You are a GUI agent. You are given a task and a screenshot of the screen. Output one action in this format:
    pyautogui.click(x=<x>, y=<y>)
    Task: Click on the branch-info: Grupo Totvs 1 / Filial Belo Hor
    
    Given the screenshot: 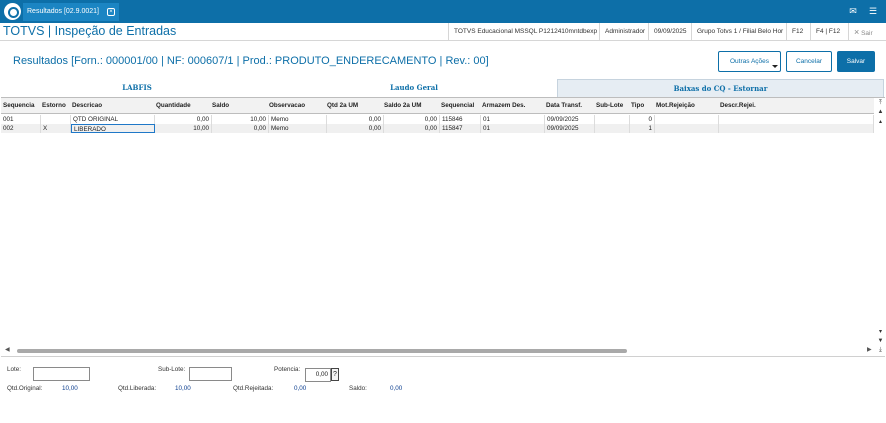 What is the action you would take?
    pyautogui.click(x=739, y=32)
    